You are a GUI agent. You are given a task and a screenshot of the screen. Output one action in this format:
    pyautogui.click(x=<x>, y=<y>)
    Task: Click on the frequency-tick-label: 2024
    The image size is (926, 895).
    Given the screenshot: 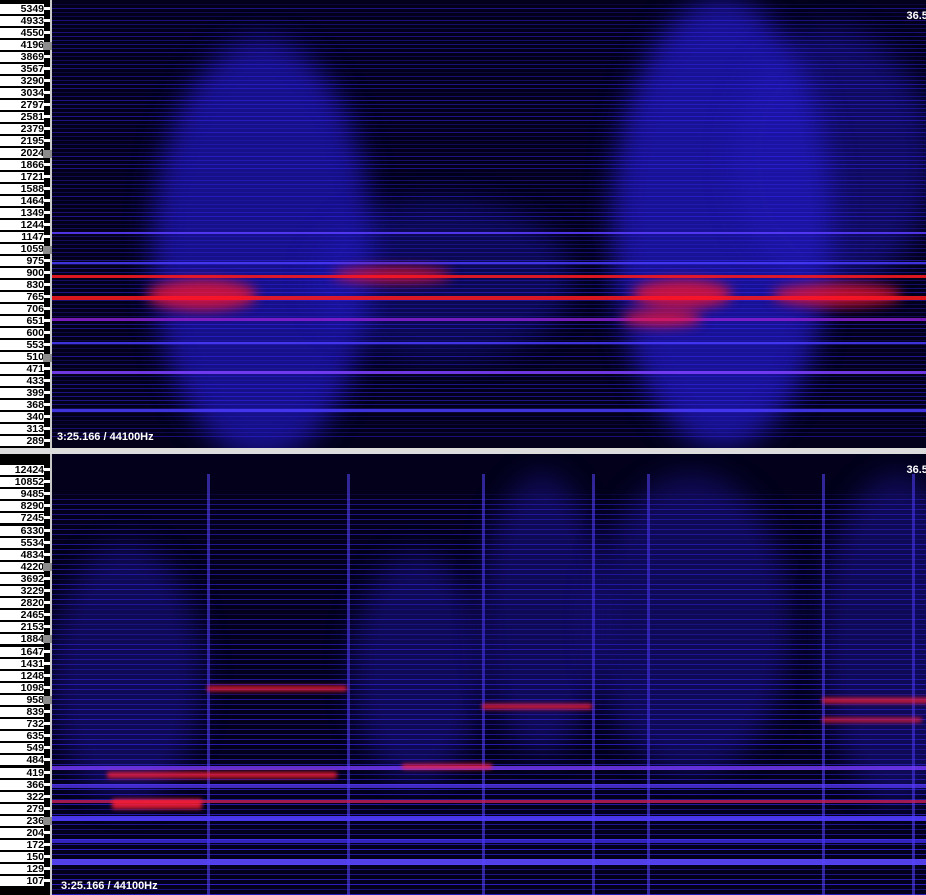 What is the action you would take?
    pyautogui.click(x=32, y=153)
    